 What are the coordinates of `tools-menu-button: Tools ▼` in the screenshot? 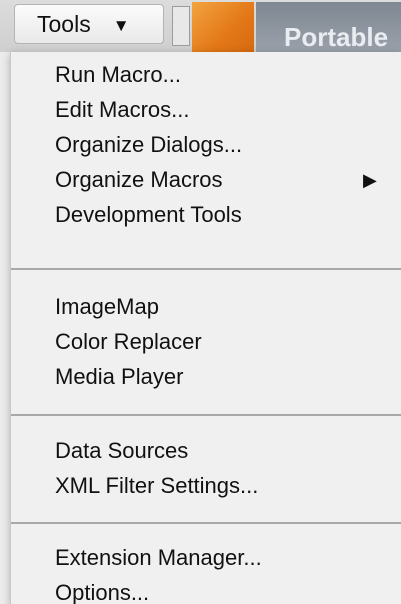 It's located at (89, 24).